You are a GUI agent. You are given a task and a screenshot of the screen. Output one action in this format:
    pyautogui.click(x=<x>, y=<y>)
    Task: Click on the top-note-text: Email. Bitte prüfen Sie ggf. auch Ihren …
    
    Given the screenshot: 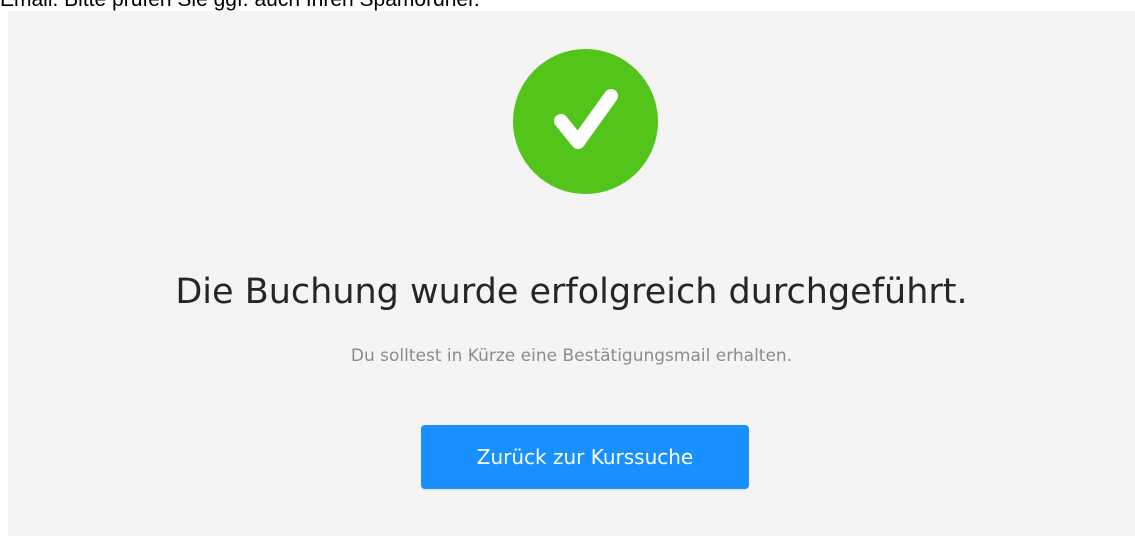 What is the action you would take?
    pyautogui.click(x=240, y=5)
    